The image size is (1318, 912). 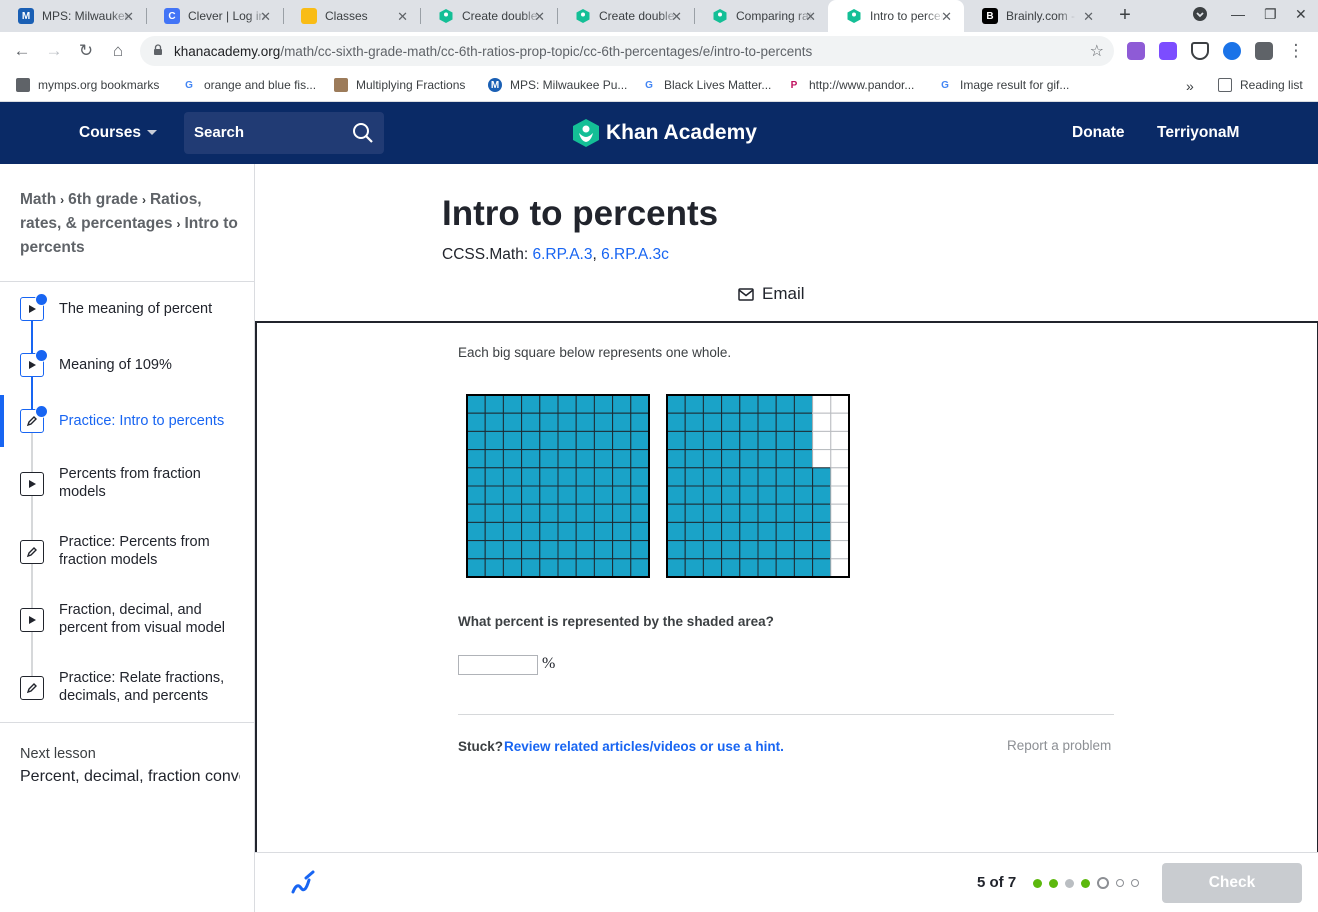 What do you see at coordinates (118, 51) in the screenshot?
I see `home-icon: ⌂` at bounding box center [118, 51].